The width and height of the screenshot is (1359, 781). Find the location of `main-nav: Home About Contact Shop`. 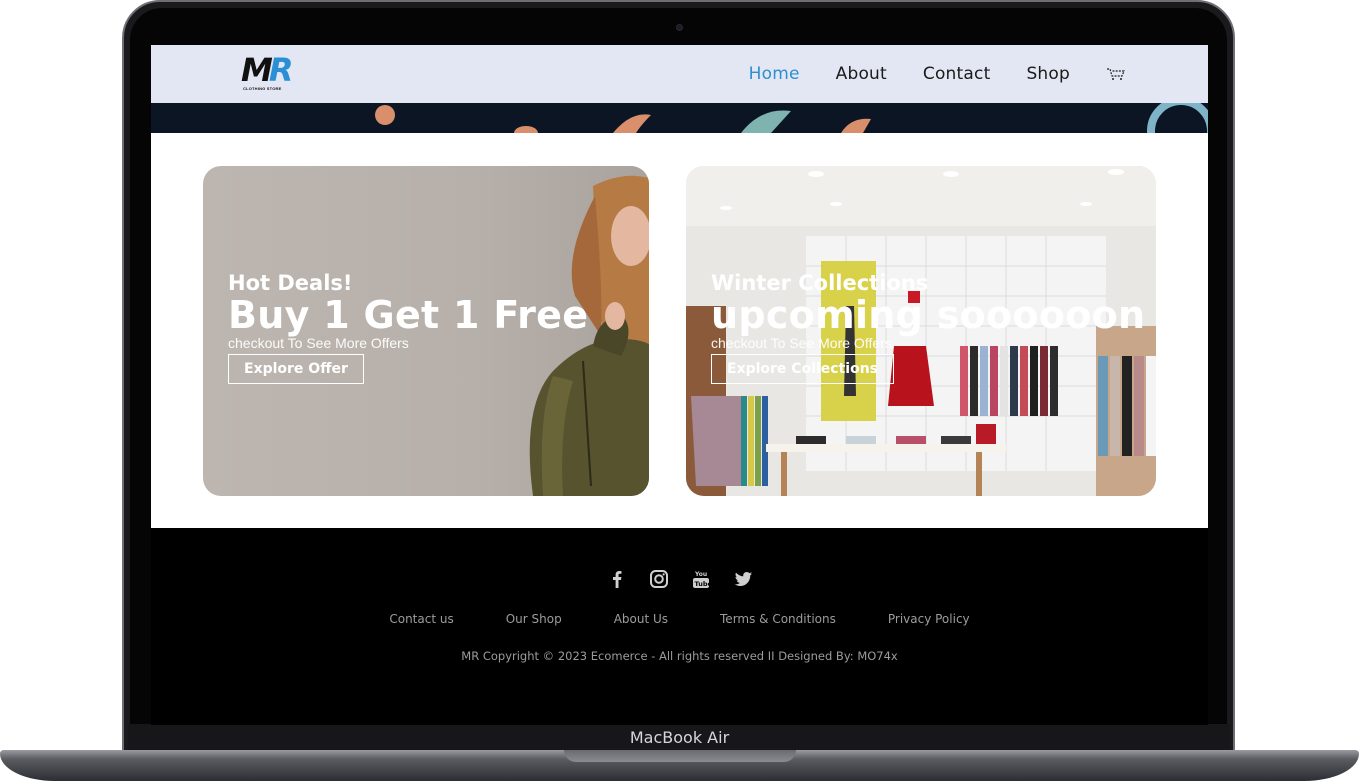

main-nav: Home About Contact Shop is located at coordinates (937, 74).